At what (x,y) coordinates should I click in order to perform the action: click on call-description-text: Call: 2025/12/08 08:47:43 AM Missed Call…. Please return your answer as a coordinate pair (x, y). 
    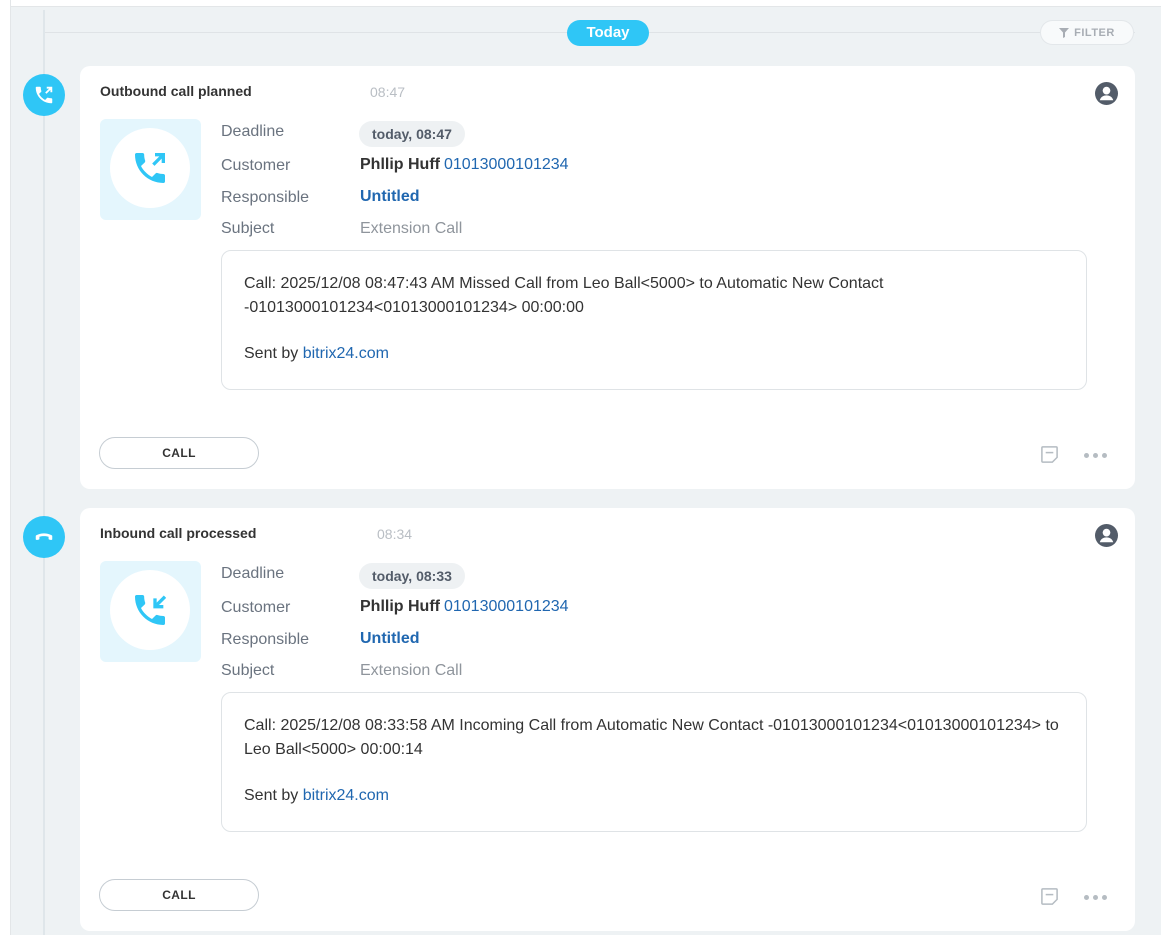
    Looking at the image, I should click on (564, 295).